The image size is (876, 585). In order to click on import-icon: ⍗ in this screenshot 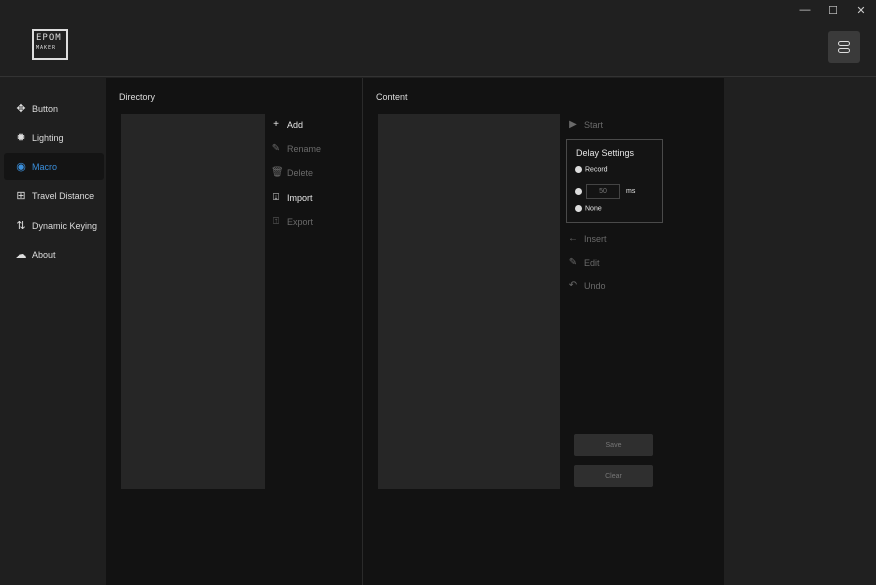, I will do `click(276, 197)`.